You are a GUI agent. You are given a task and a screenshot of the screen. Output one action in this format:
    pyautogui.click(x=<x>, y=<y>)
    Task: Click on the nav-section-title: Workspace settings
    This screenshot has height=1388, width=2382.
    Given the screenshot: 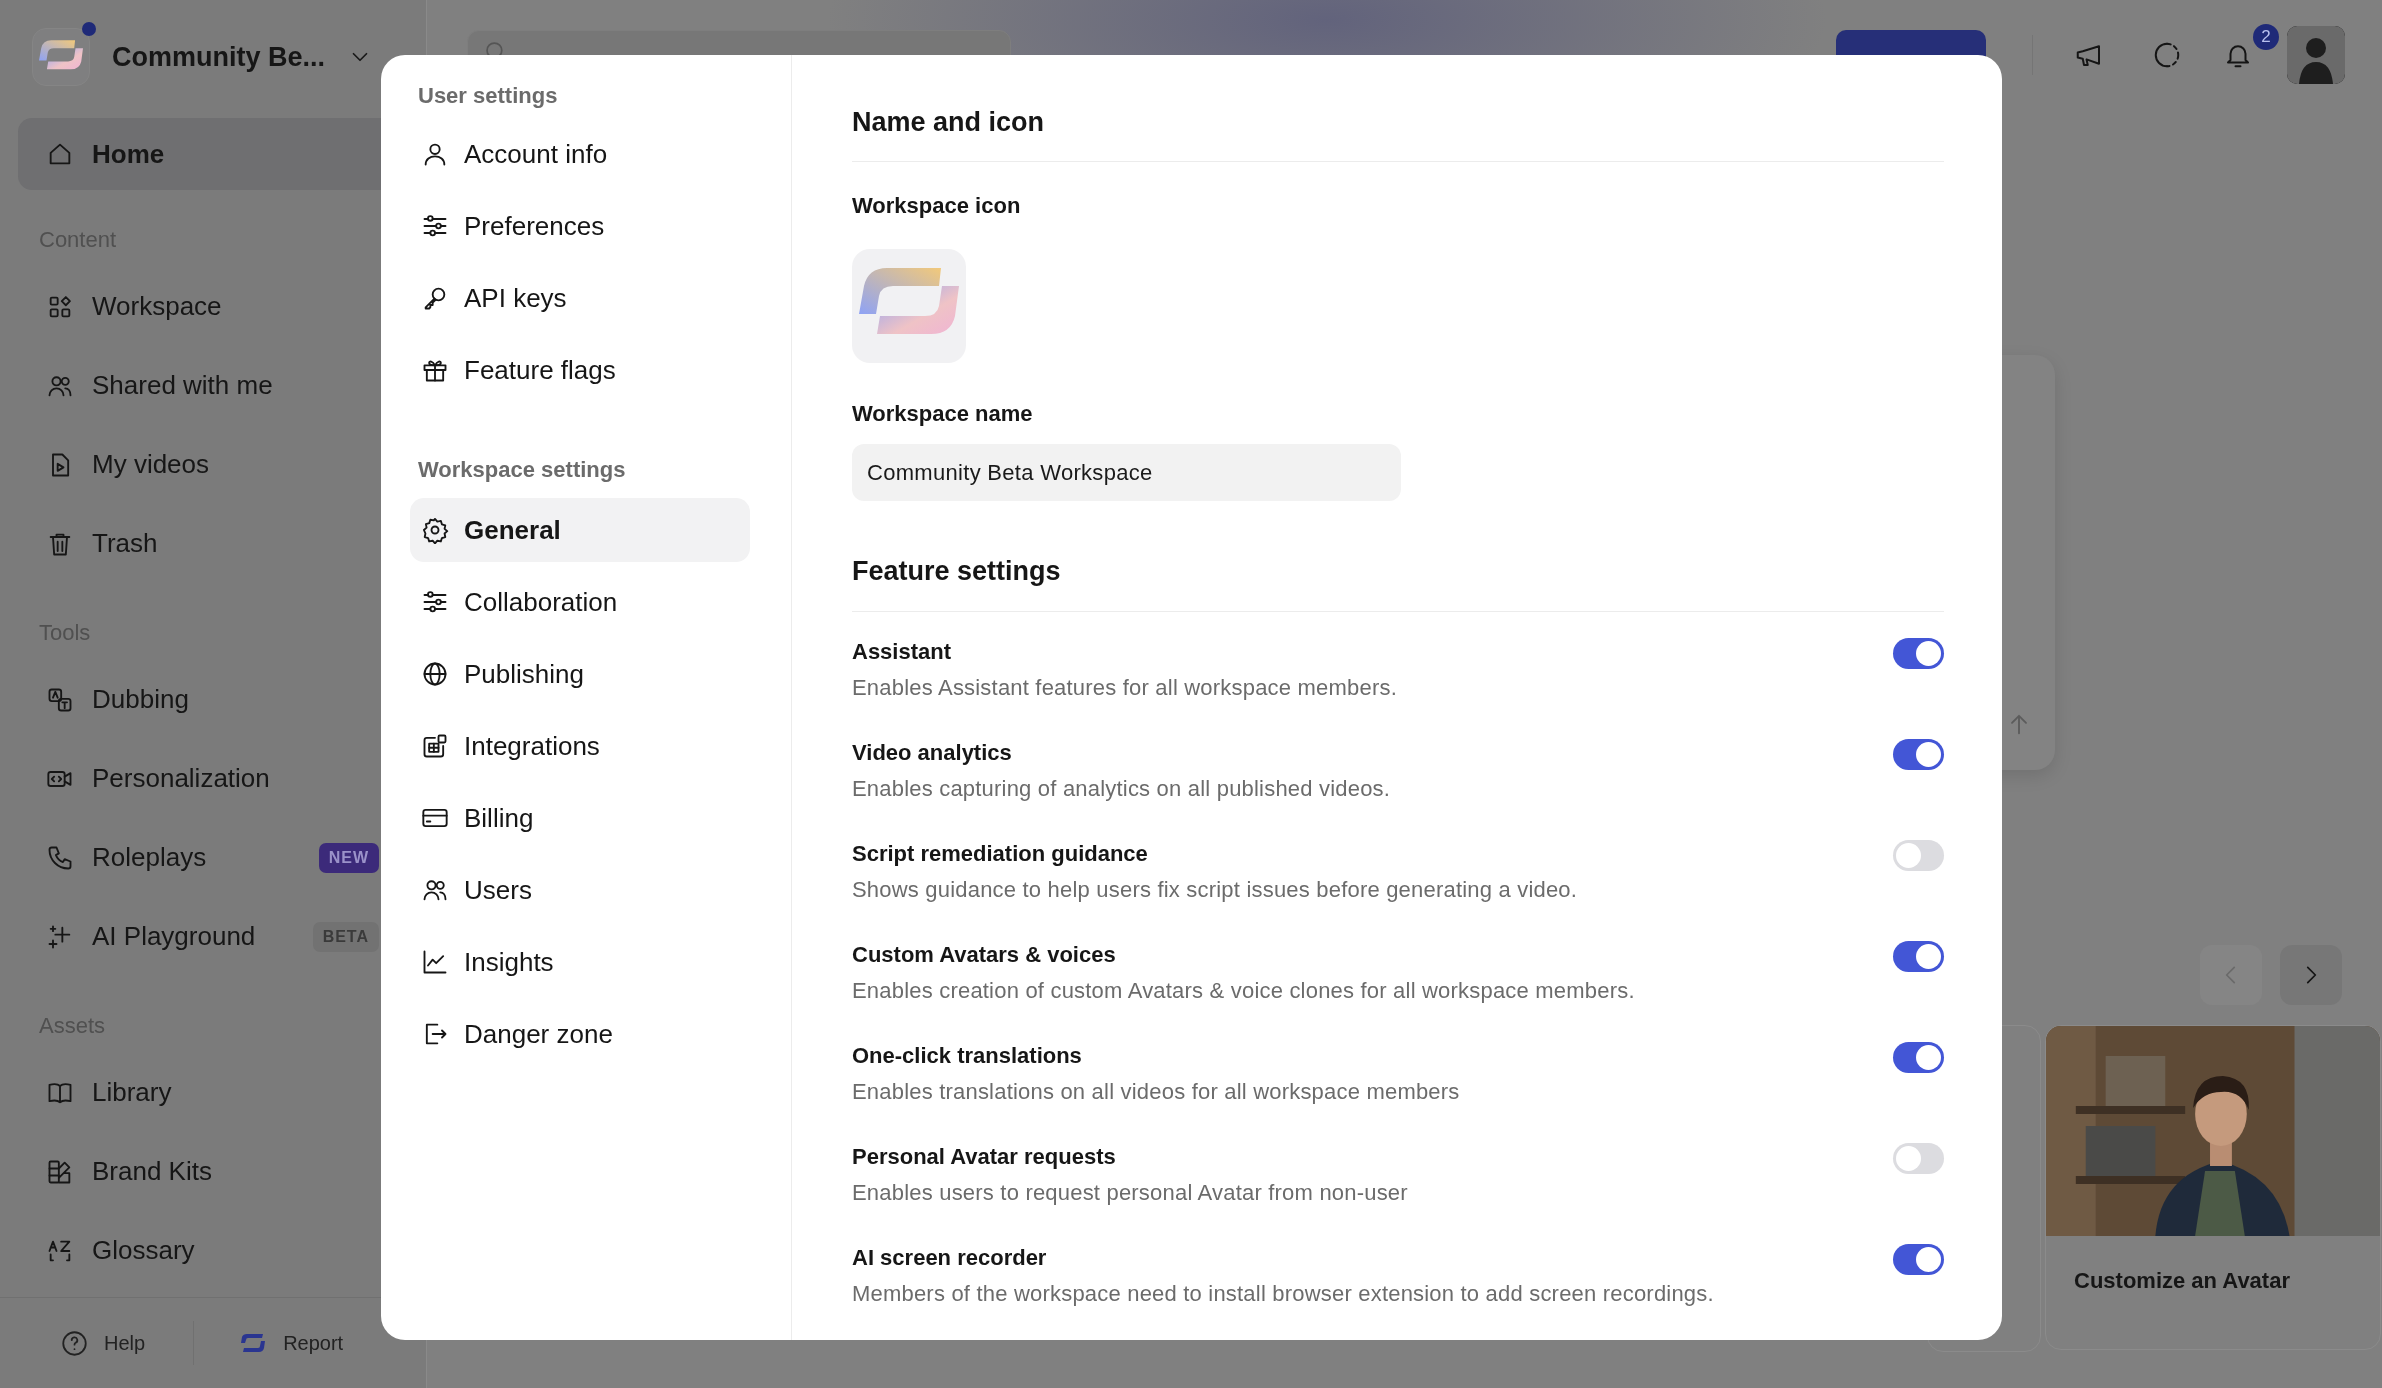 What is the action you would take?
    pyautogui.click(x=522, y=470)
    